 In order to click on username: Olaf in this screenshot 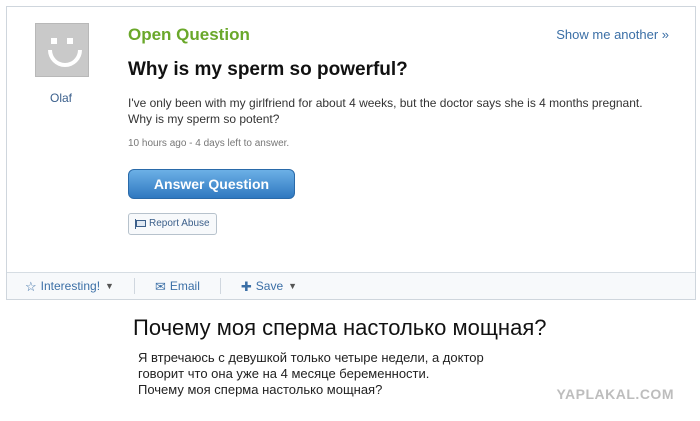, I will do `click(61, 98)`.